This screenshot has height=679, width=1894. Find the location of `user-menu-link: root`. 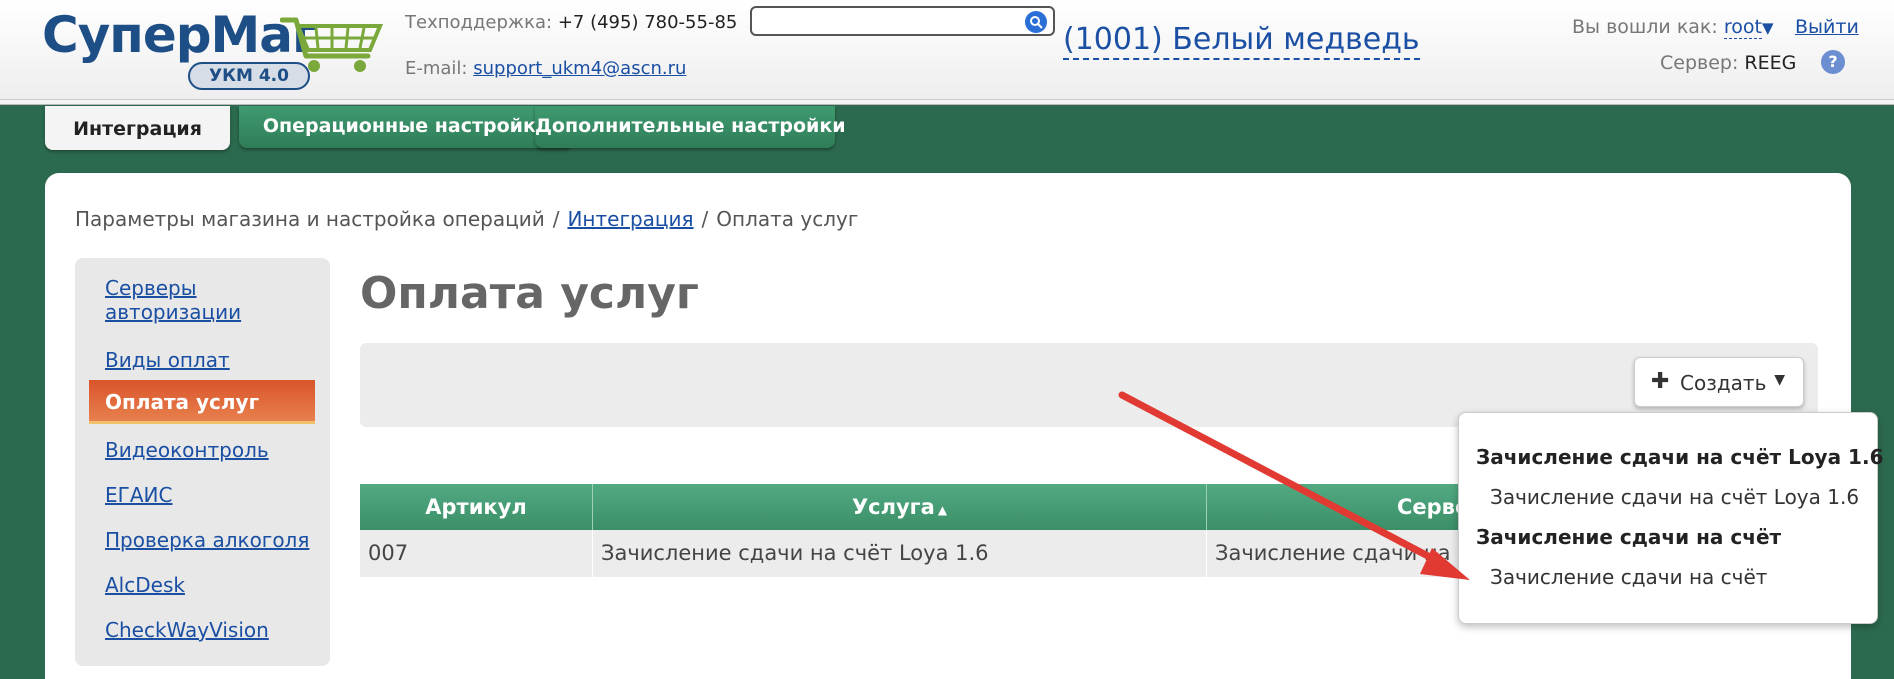

user-menu-link: root is located at coordinates (1742, 27).